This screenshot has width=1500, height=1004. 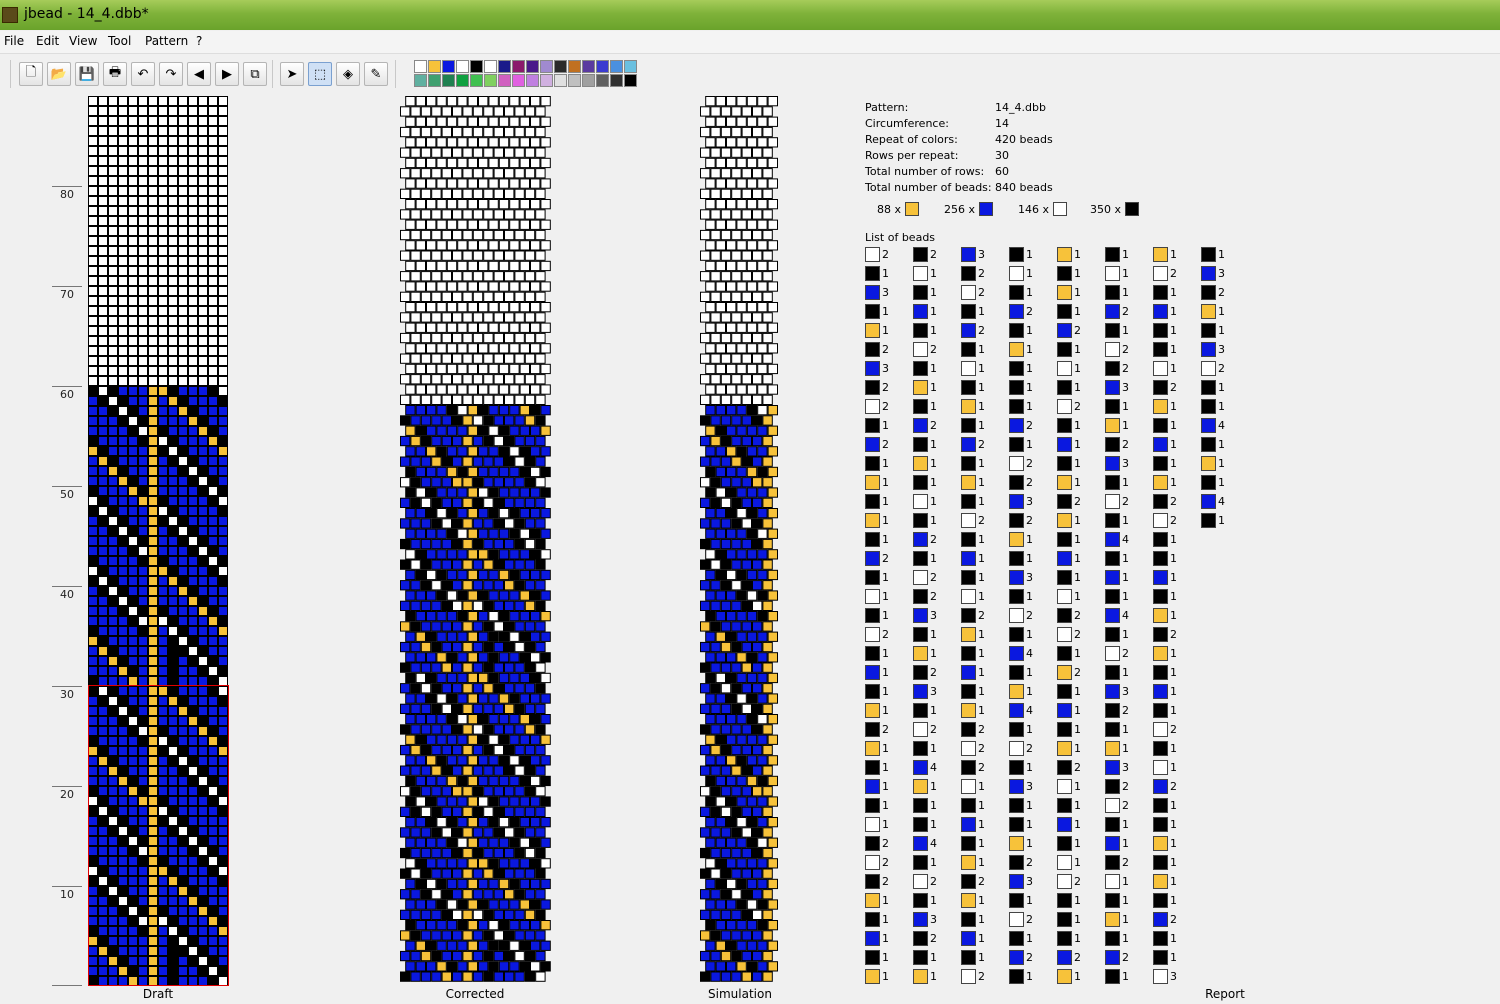 What do you see at coordinates (320, 74) in the screenshot?
I see `select-button: ⬚` at bounding box center [320, 74].